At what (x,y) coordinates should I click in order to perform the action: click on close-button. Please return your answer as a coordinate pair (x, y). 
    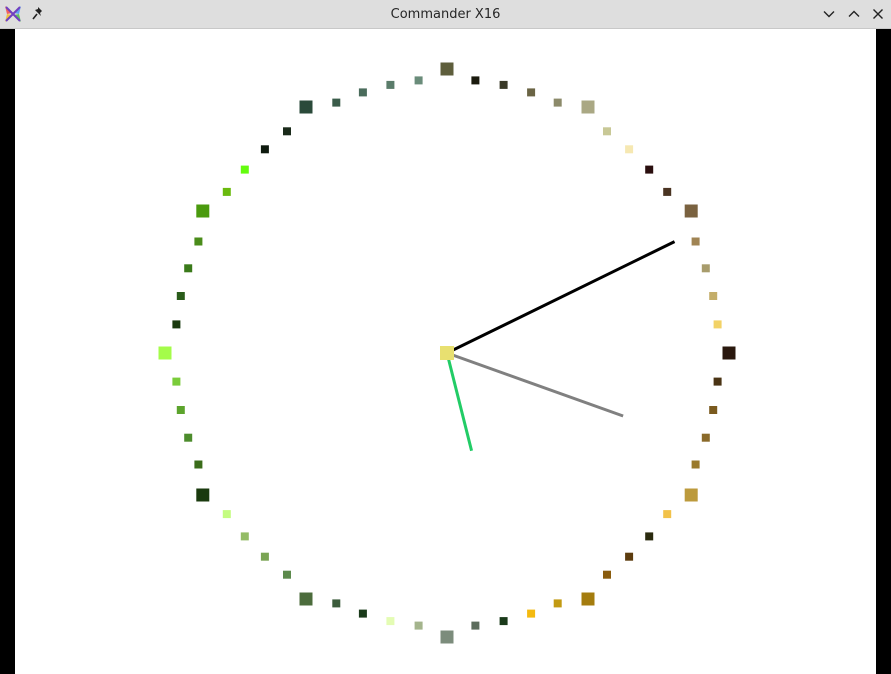
    Looking at the image, I should click on (878, 14).